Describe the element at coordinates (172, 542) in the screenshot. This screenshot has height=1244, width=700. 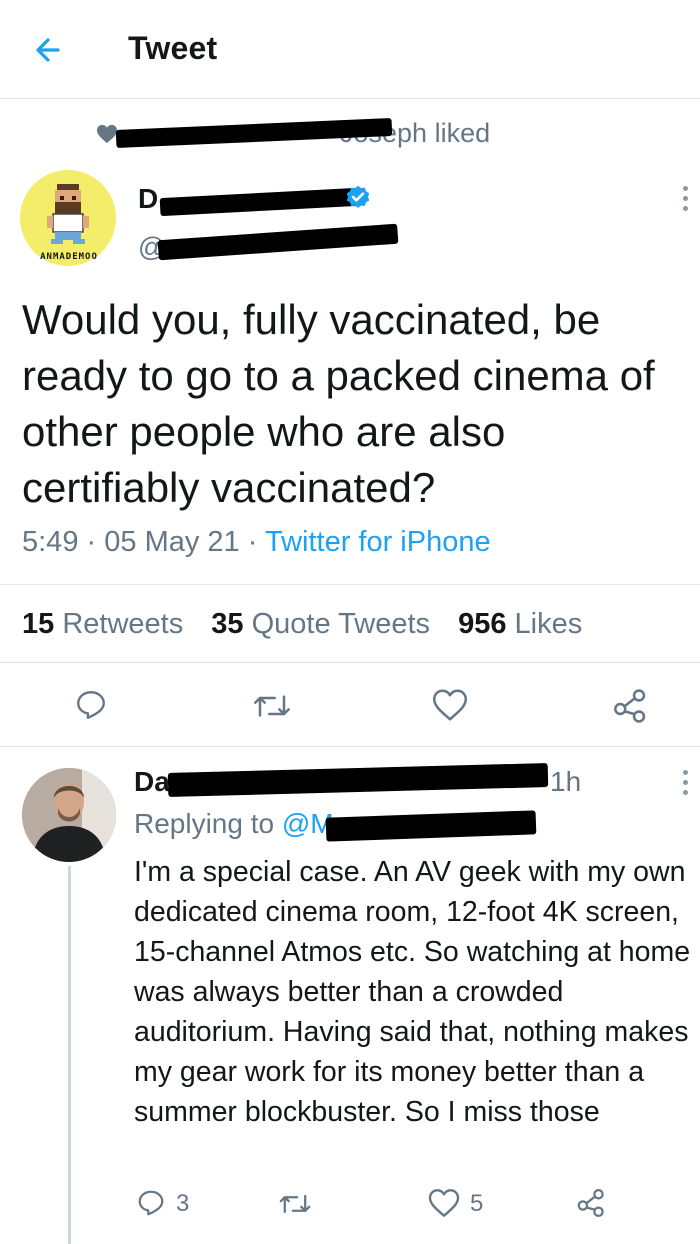
I see `tweet-date: 05 May 21` at that location.